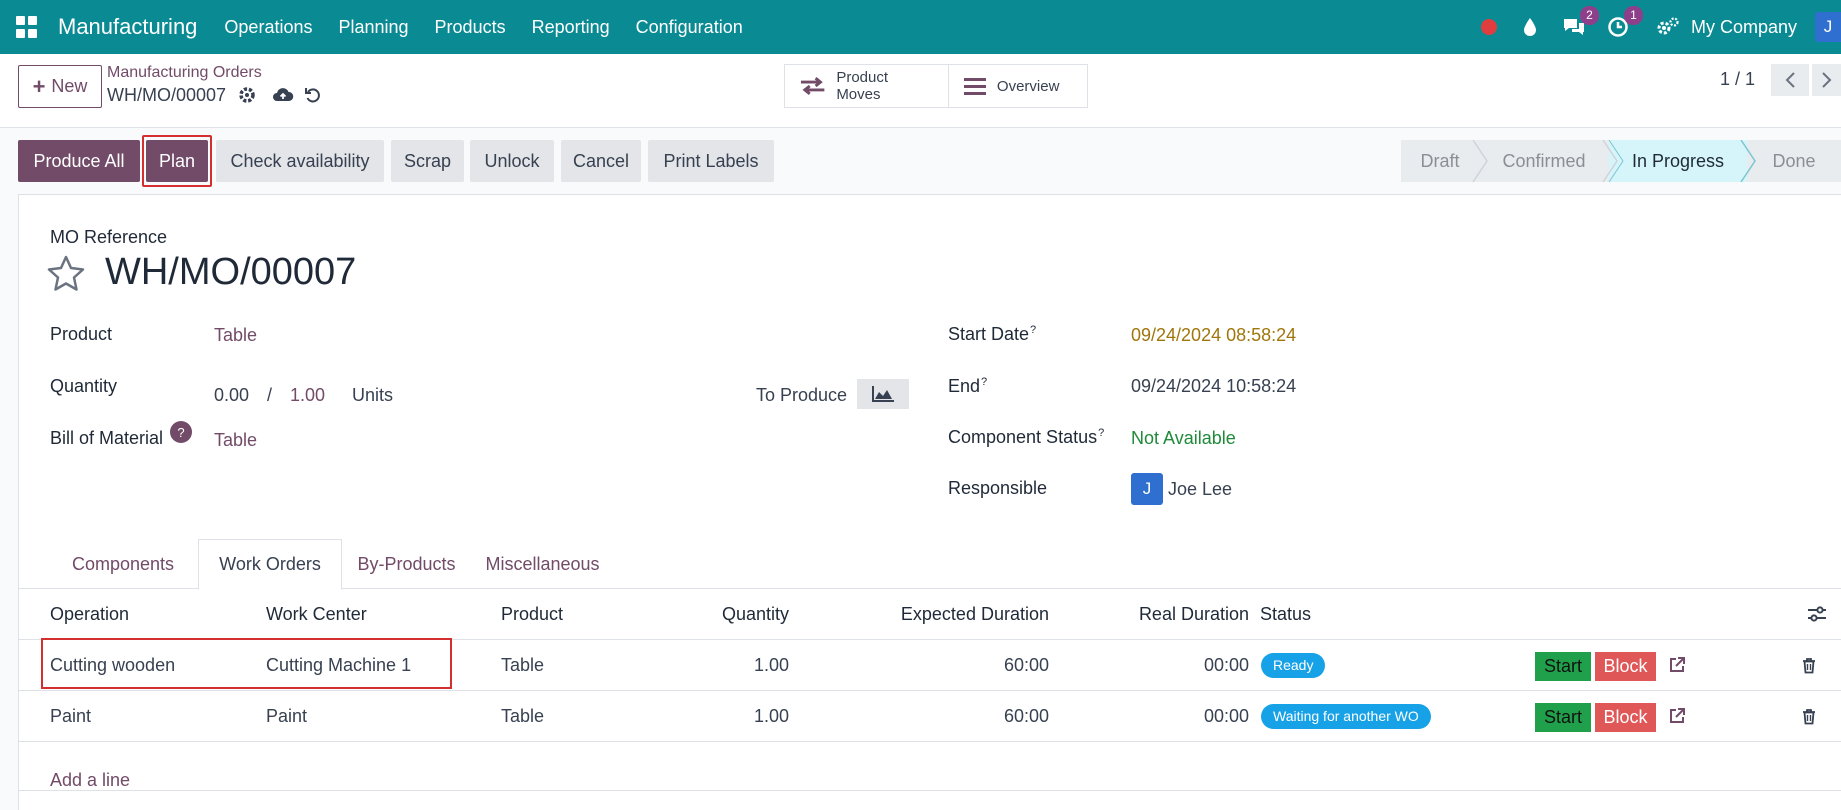  Describe the element at coordinates (406, 564) in the screenshot. I see `tab-by-products: By-Products` at that location.